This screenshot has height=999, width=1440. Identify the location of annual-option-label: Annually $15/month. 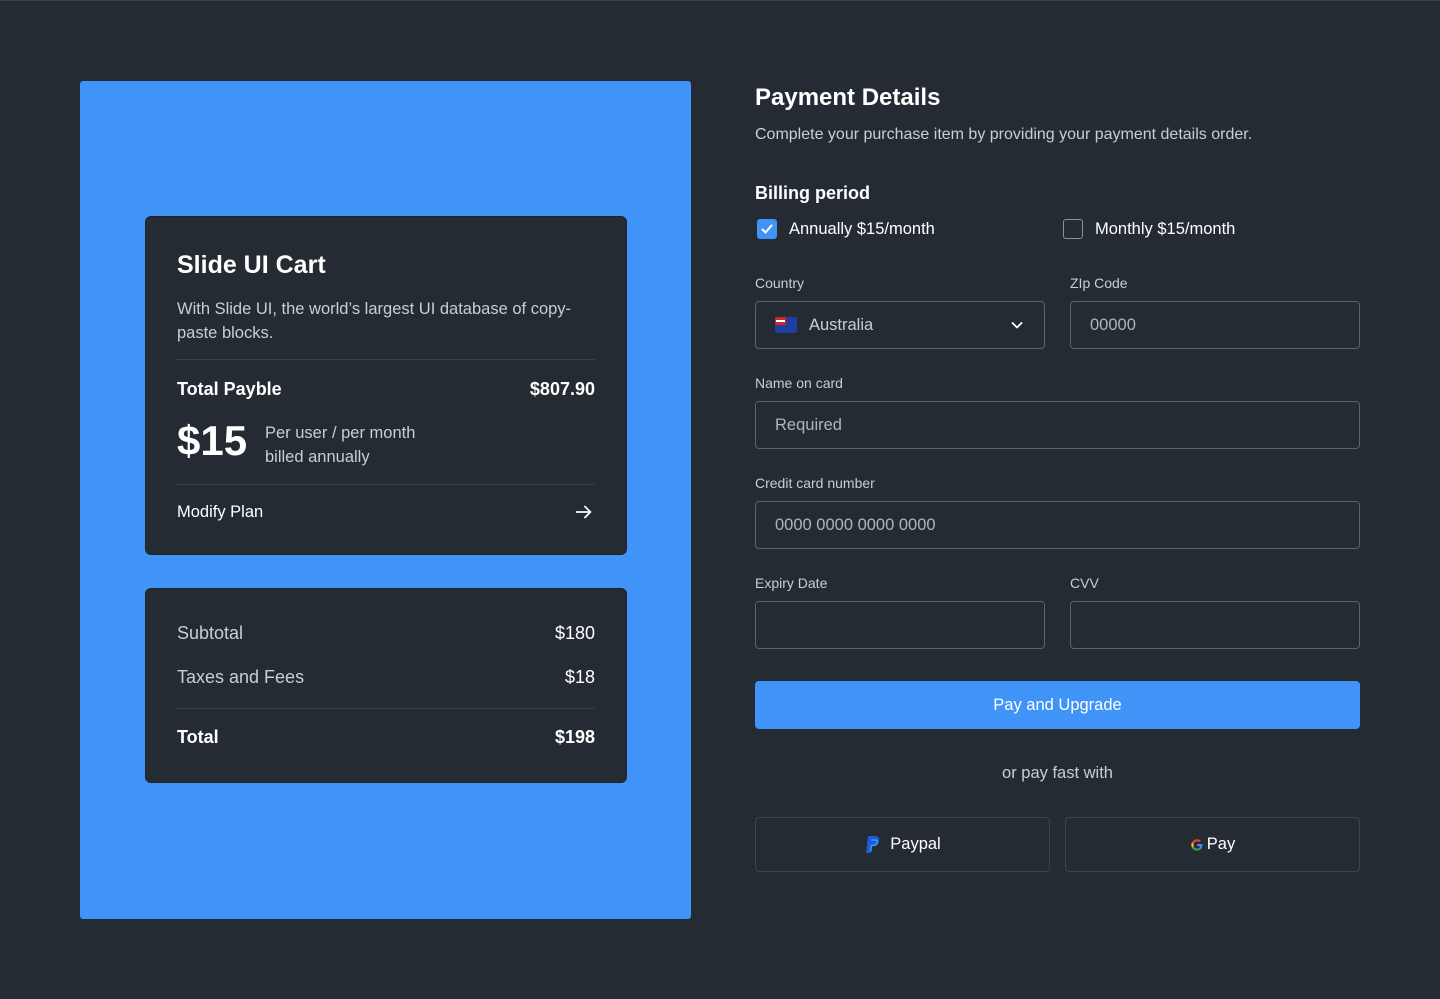
(862, 229).